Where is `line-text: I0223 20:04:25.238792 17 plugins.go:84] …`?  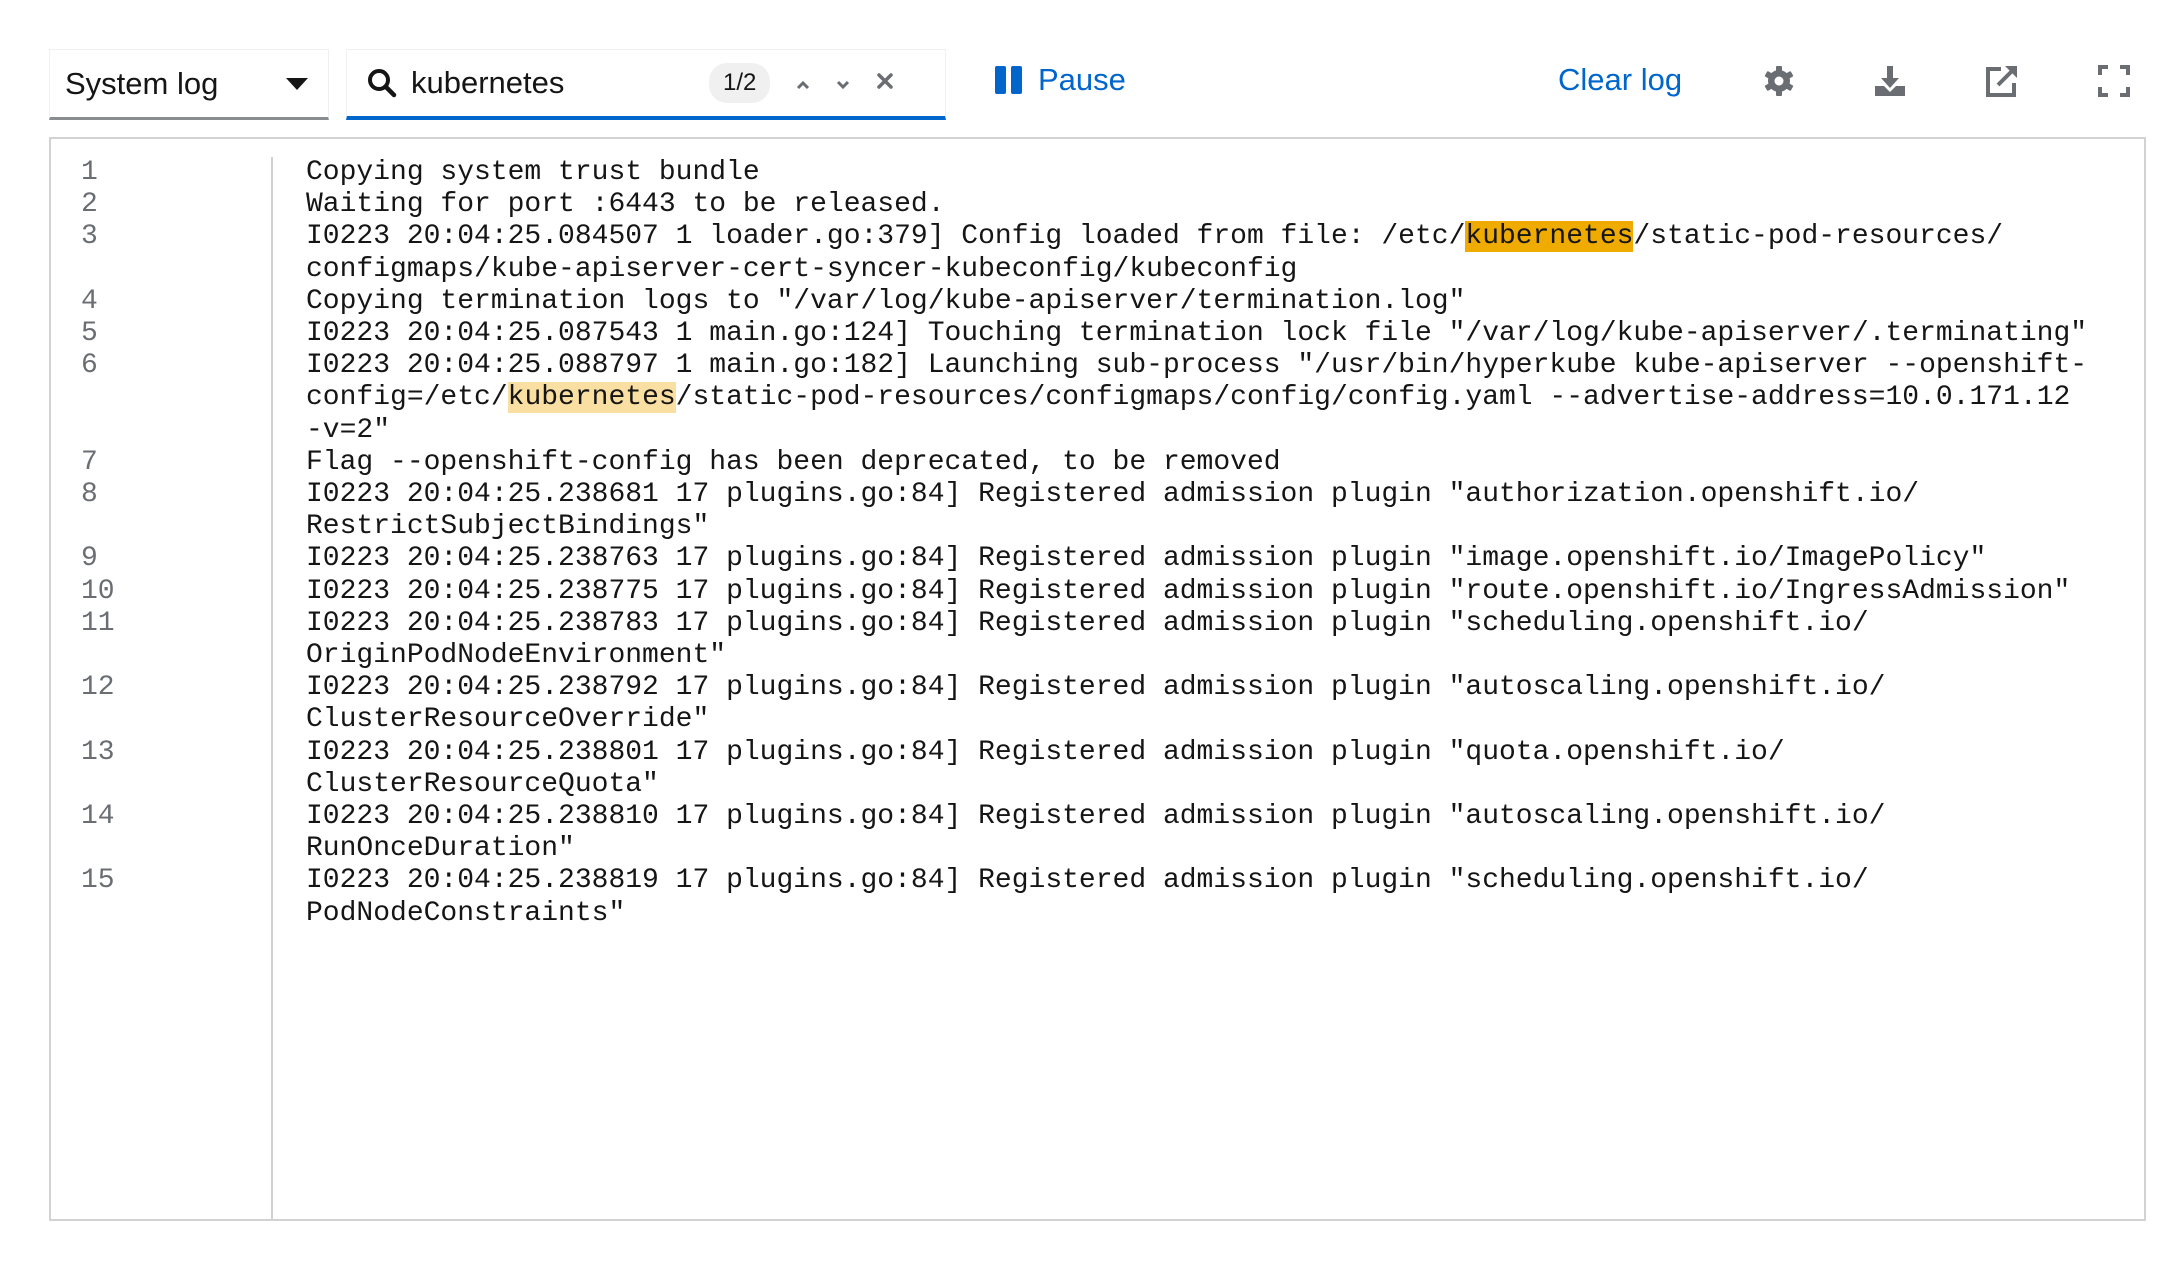
line-text: I0223 20:04:25.238792 17 plugins.go:84] … is located at coordinates (1096, 704).